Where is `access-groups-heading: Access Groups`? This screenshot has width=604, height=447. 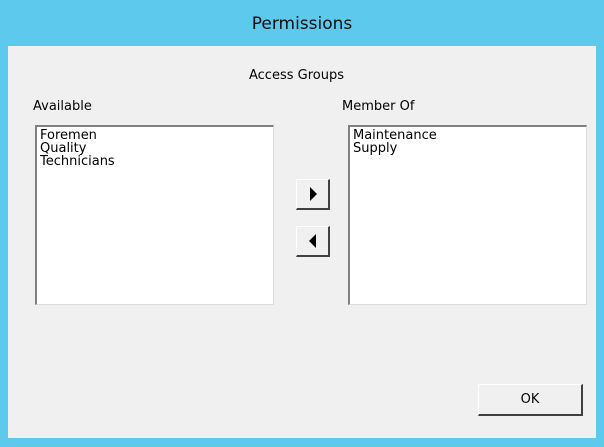 access-groups-heading: Access Groups is located at coordinates (296, 75).